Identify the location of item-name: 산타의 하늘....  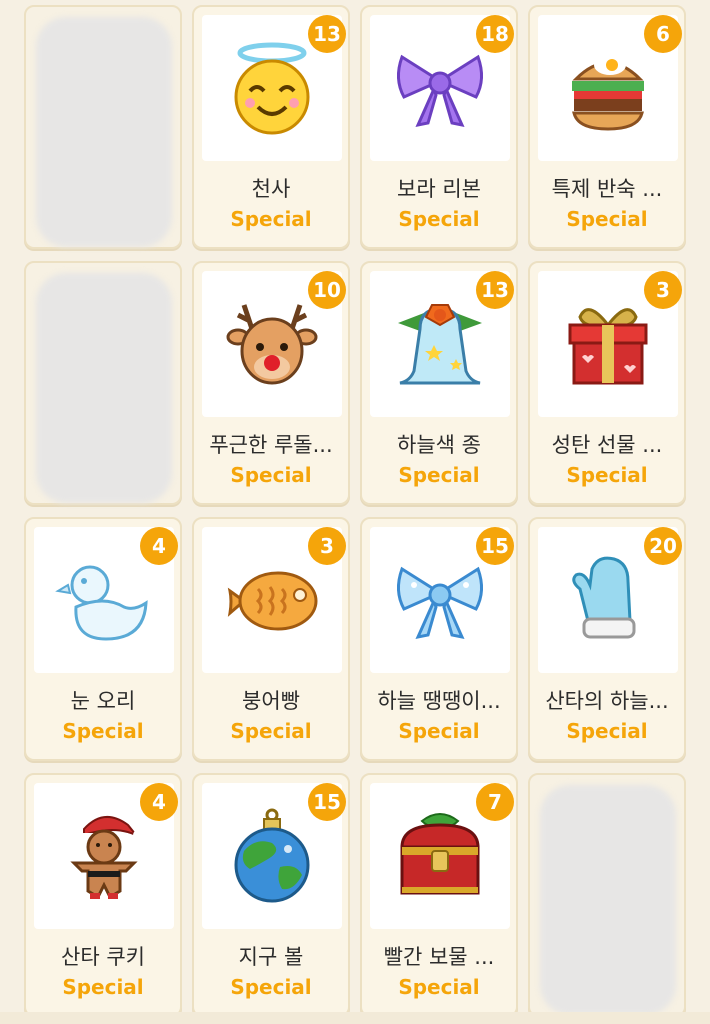
(607, 701).